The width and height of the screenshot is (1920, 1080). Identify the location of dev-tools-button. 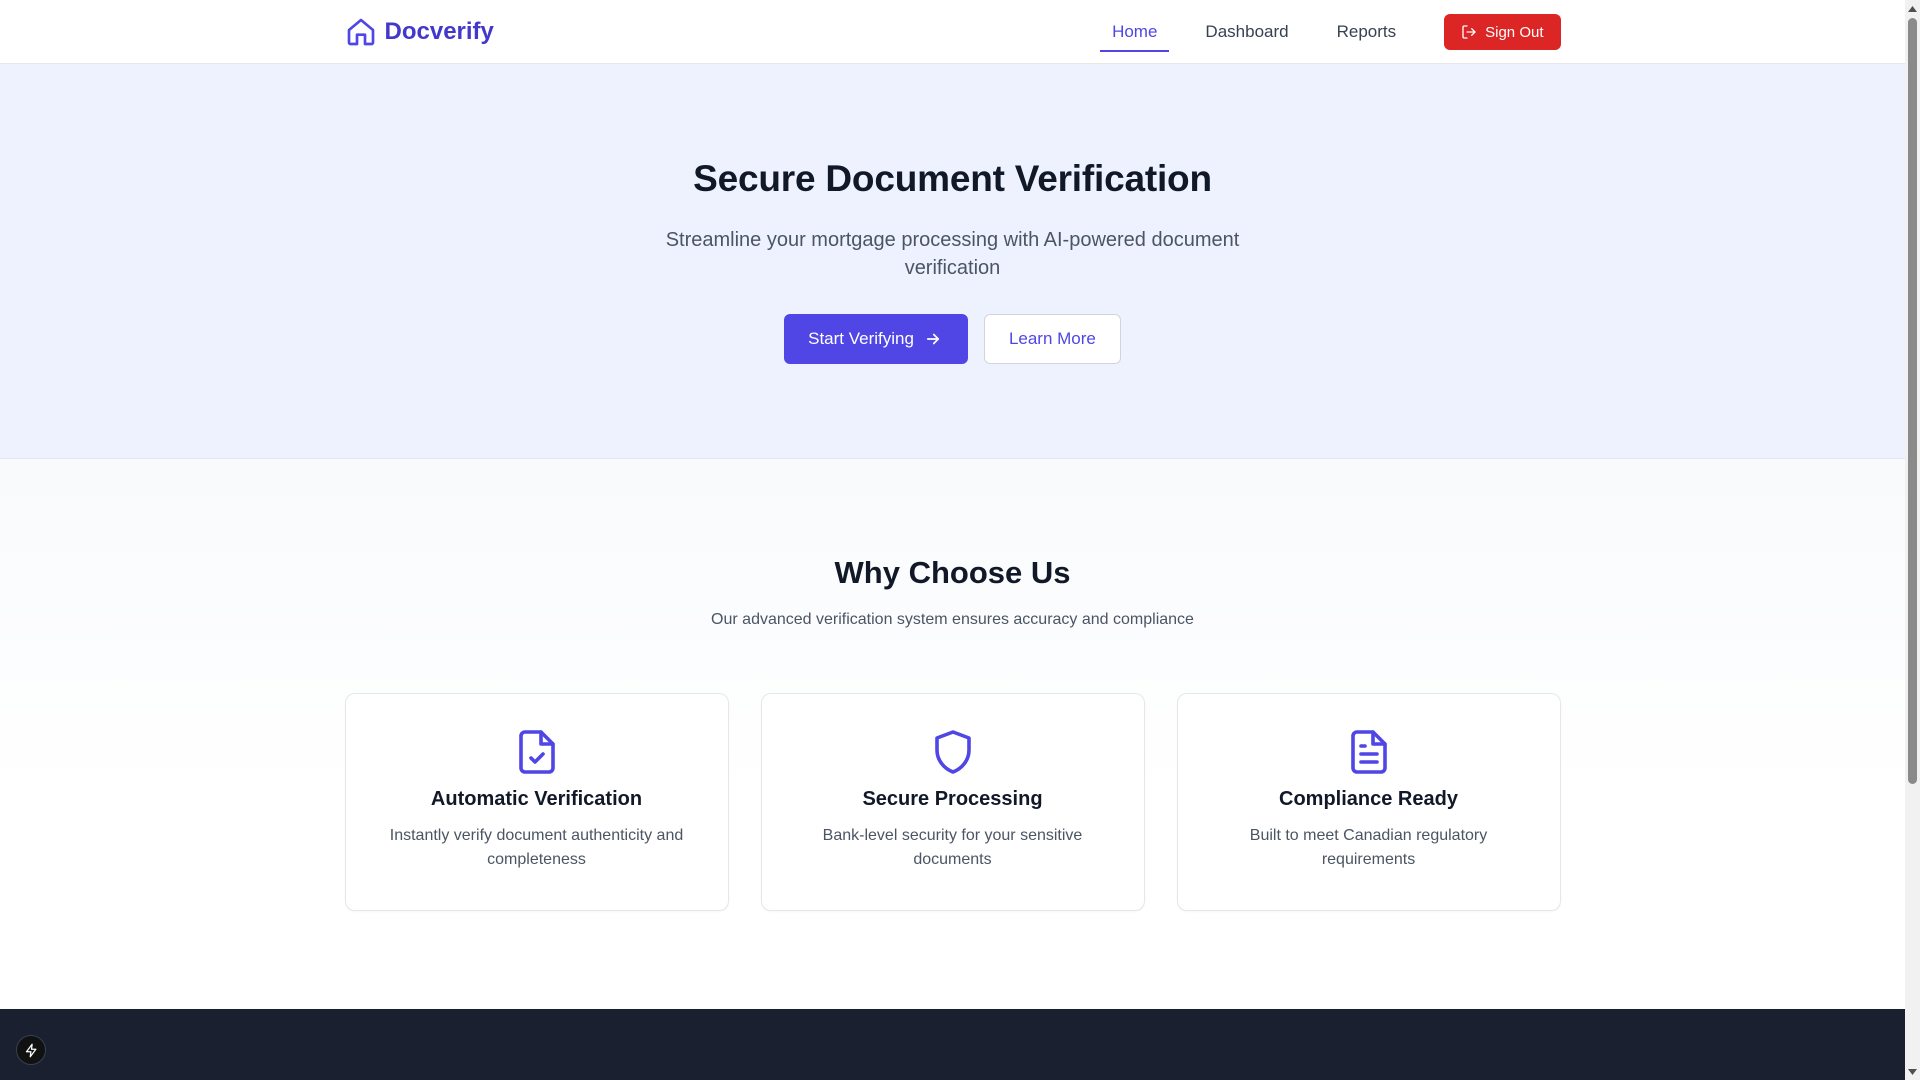
(31, 1050).